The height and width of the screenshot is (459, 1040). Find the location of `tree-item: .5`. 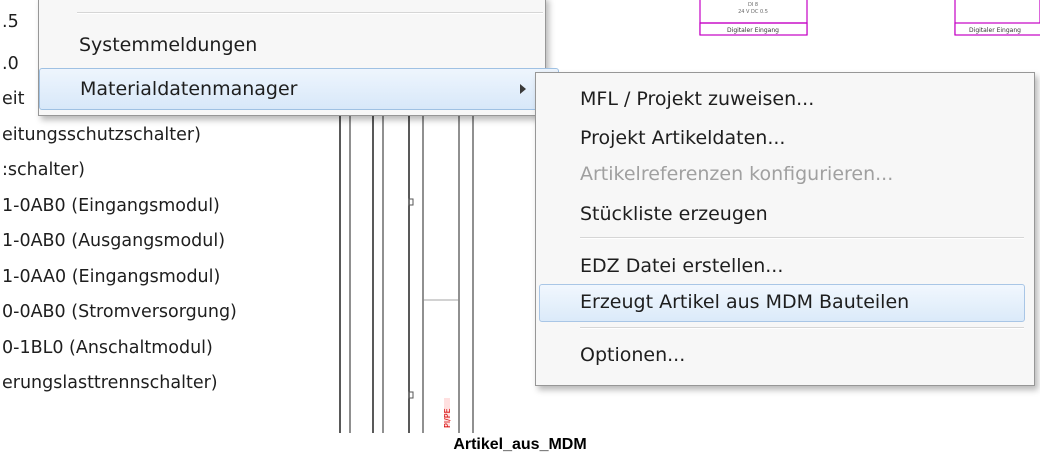

tree-item: .5 is located at coordinates (10, 22).